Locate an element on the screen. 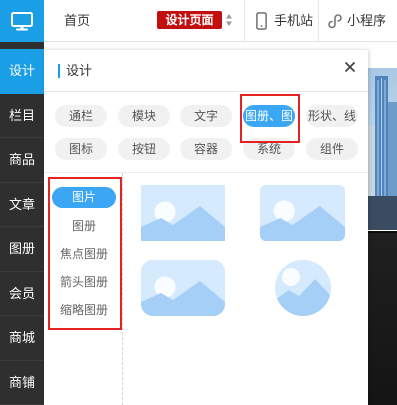 The width and height of the screenshot is (397, 405). sidebar-item-products: 商品 is located at coordinates (22, 160).